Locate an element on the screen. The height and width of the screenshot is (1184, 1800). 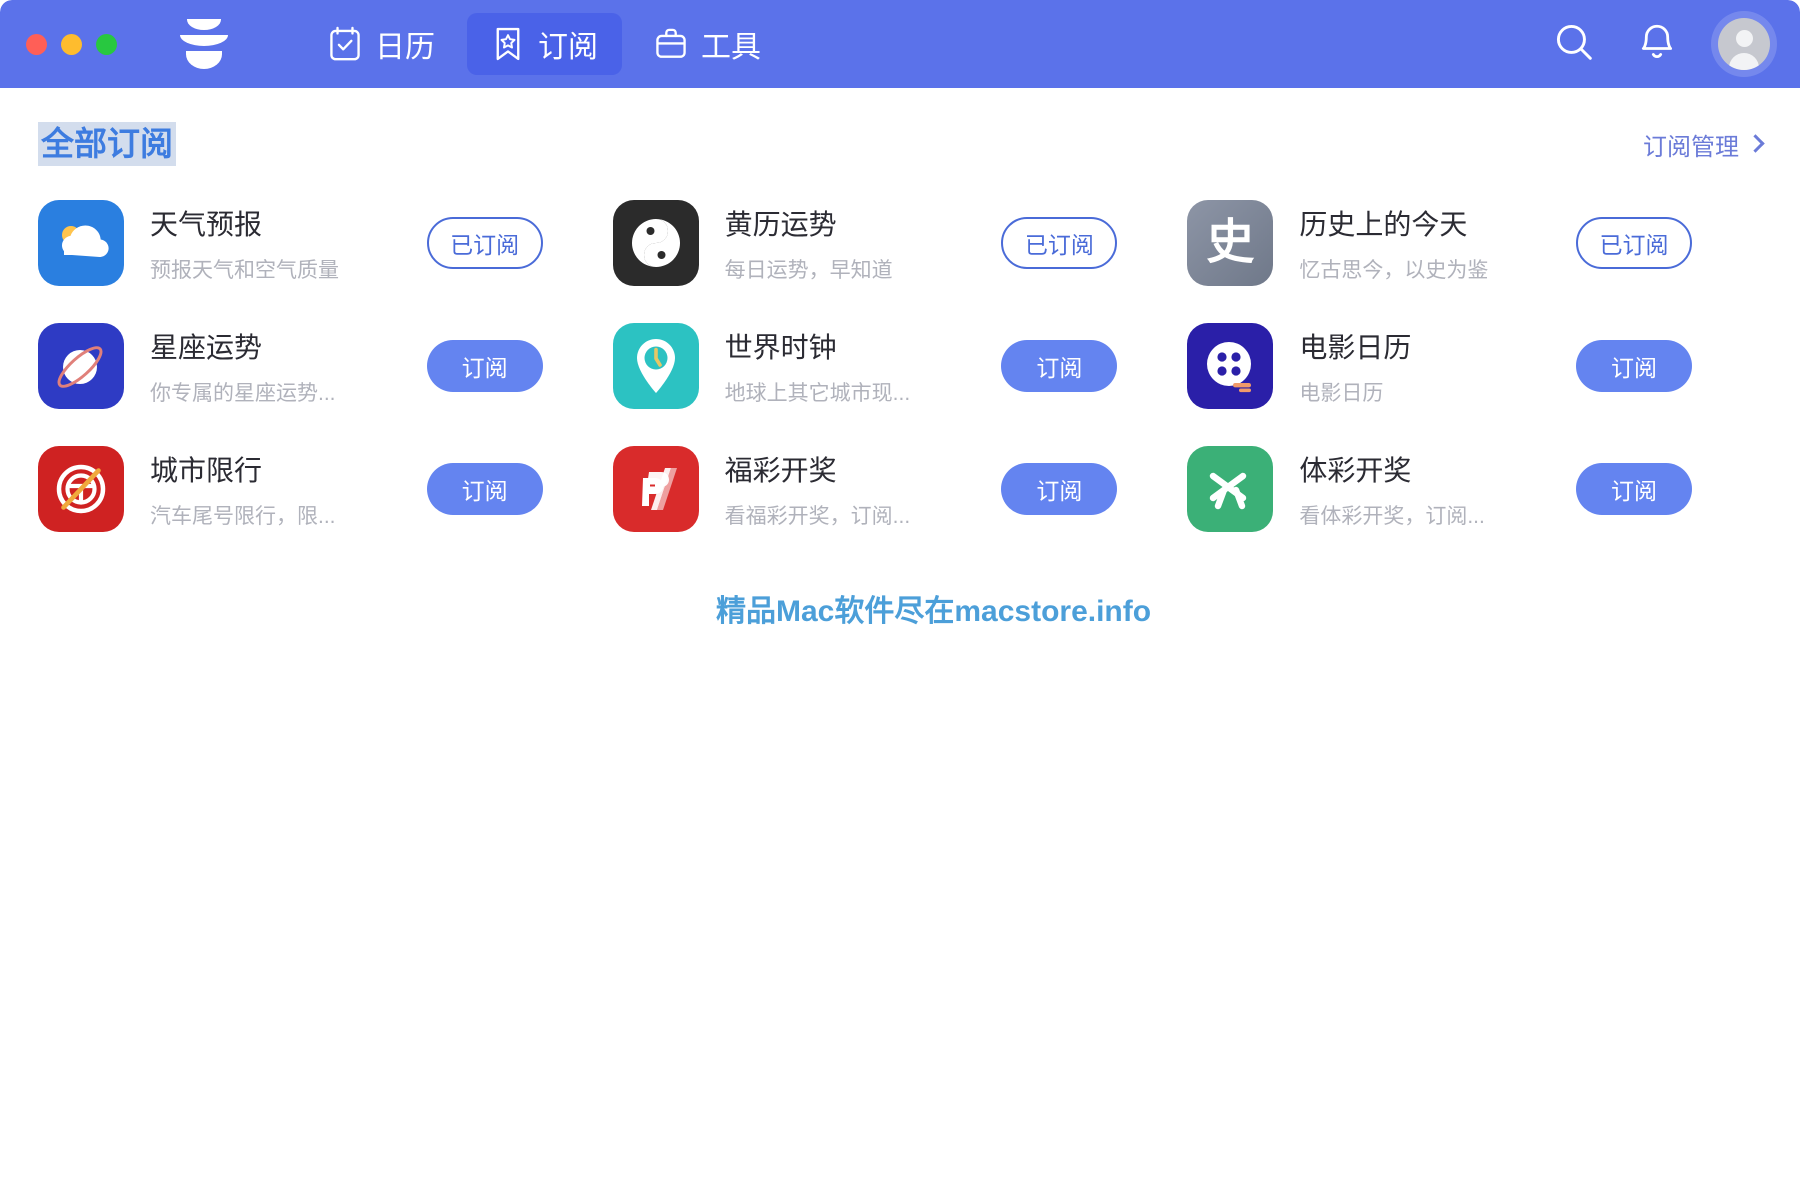
calendar-check-icon is located at coordinates (345, 44).